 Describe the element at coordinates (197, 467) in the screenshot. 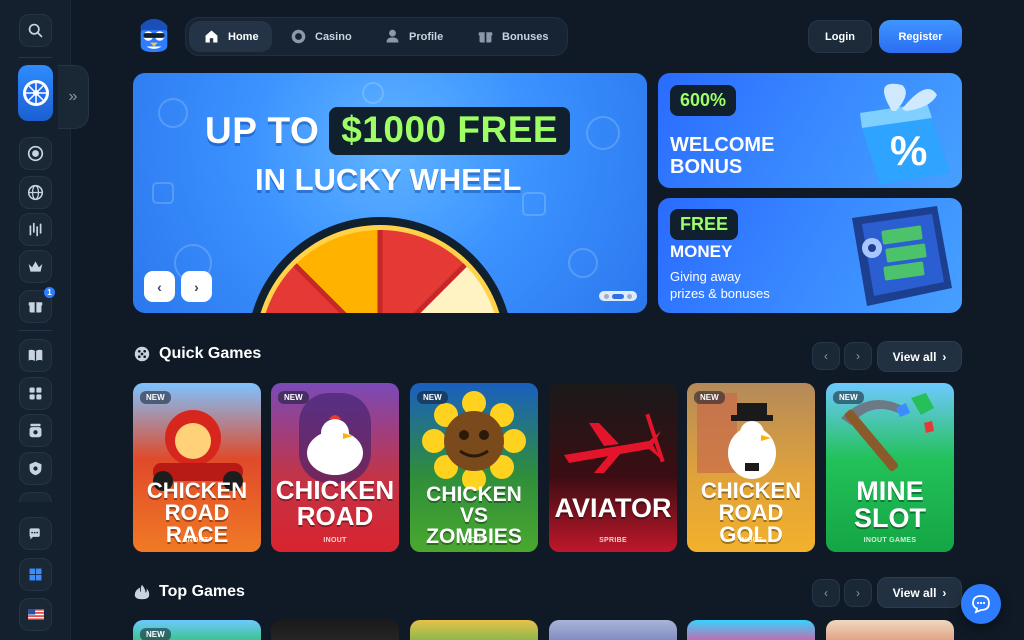

I see `game-card: NEW CHICKEN ROAD RACE INOUT` at that location.